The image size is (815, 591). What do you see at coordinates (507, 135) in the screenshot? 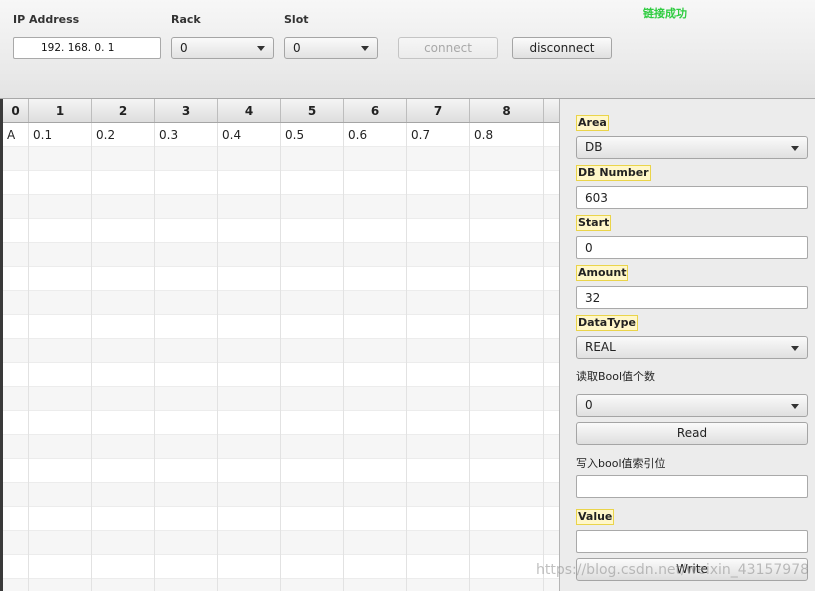
I see `table-cell: 0.8` at bounding box center [507, 135].